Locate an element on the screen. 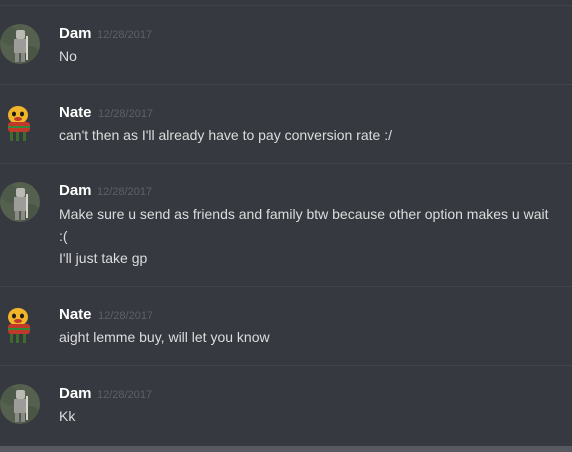 The height and width of the screenshot is (452, 572). message-text: Kk is located at coordinates (67, 416).